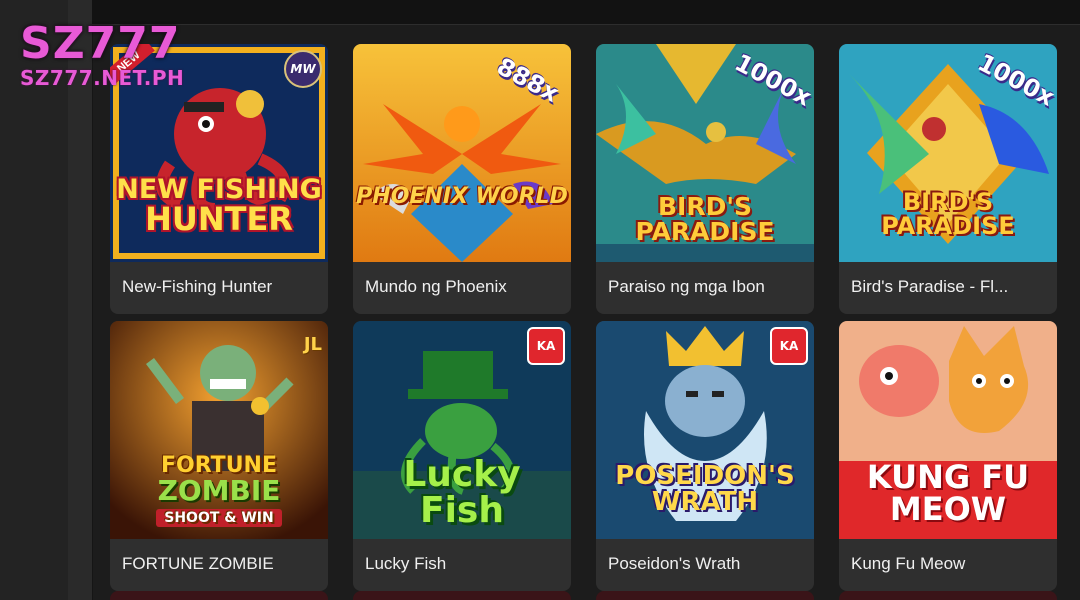 Image resolution: width=1080 pixels, height=600 pixels. I want to click on logo-title: SZ777, so click(100, 43).